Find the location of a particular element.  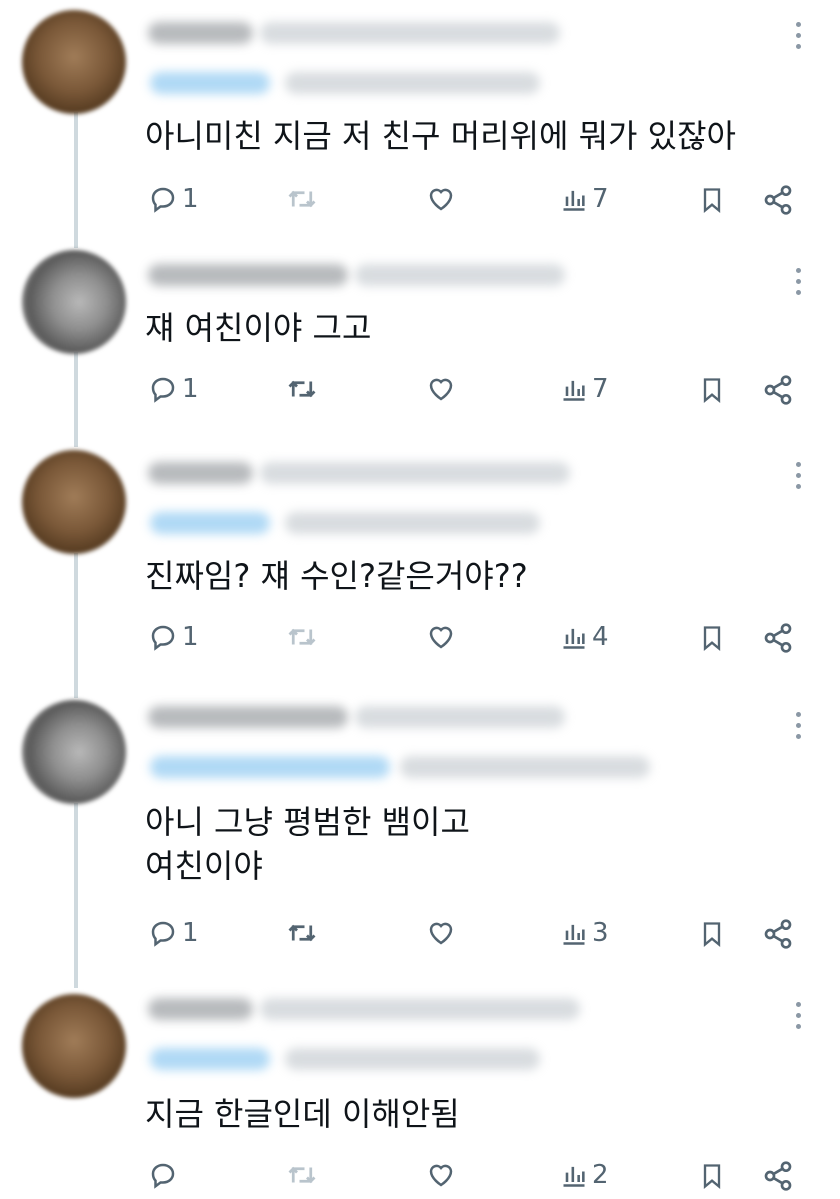

tweet-text: 쟤 여친이야 그고 is located at coordinates (258, 328).